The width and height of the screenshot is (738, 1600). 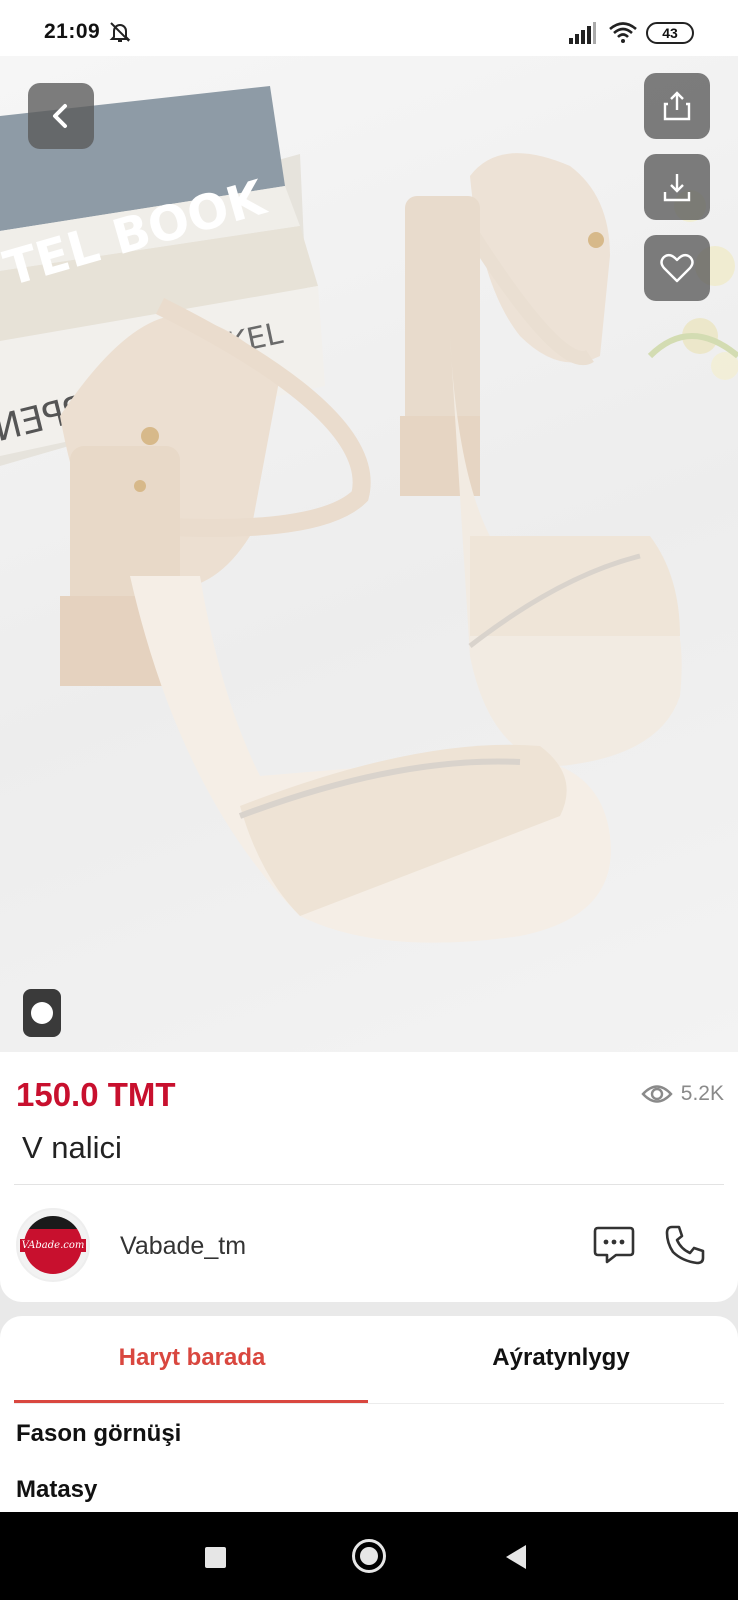 What do you see at coordinates (702, 1093) in the screenshot?
I see `view-count-value: 5.2K` at bounding box center [702, 1093].